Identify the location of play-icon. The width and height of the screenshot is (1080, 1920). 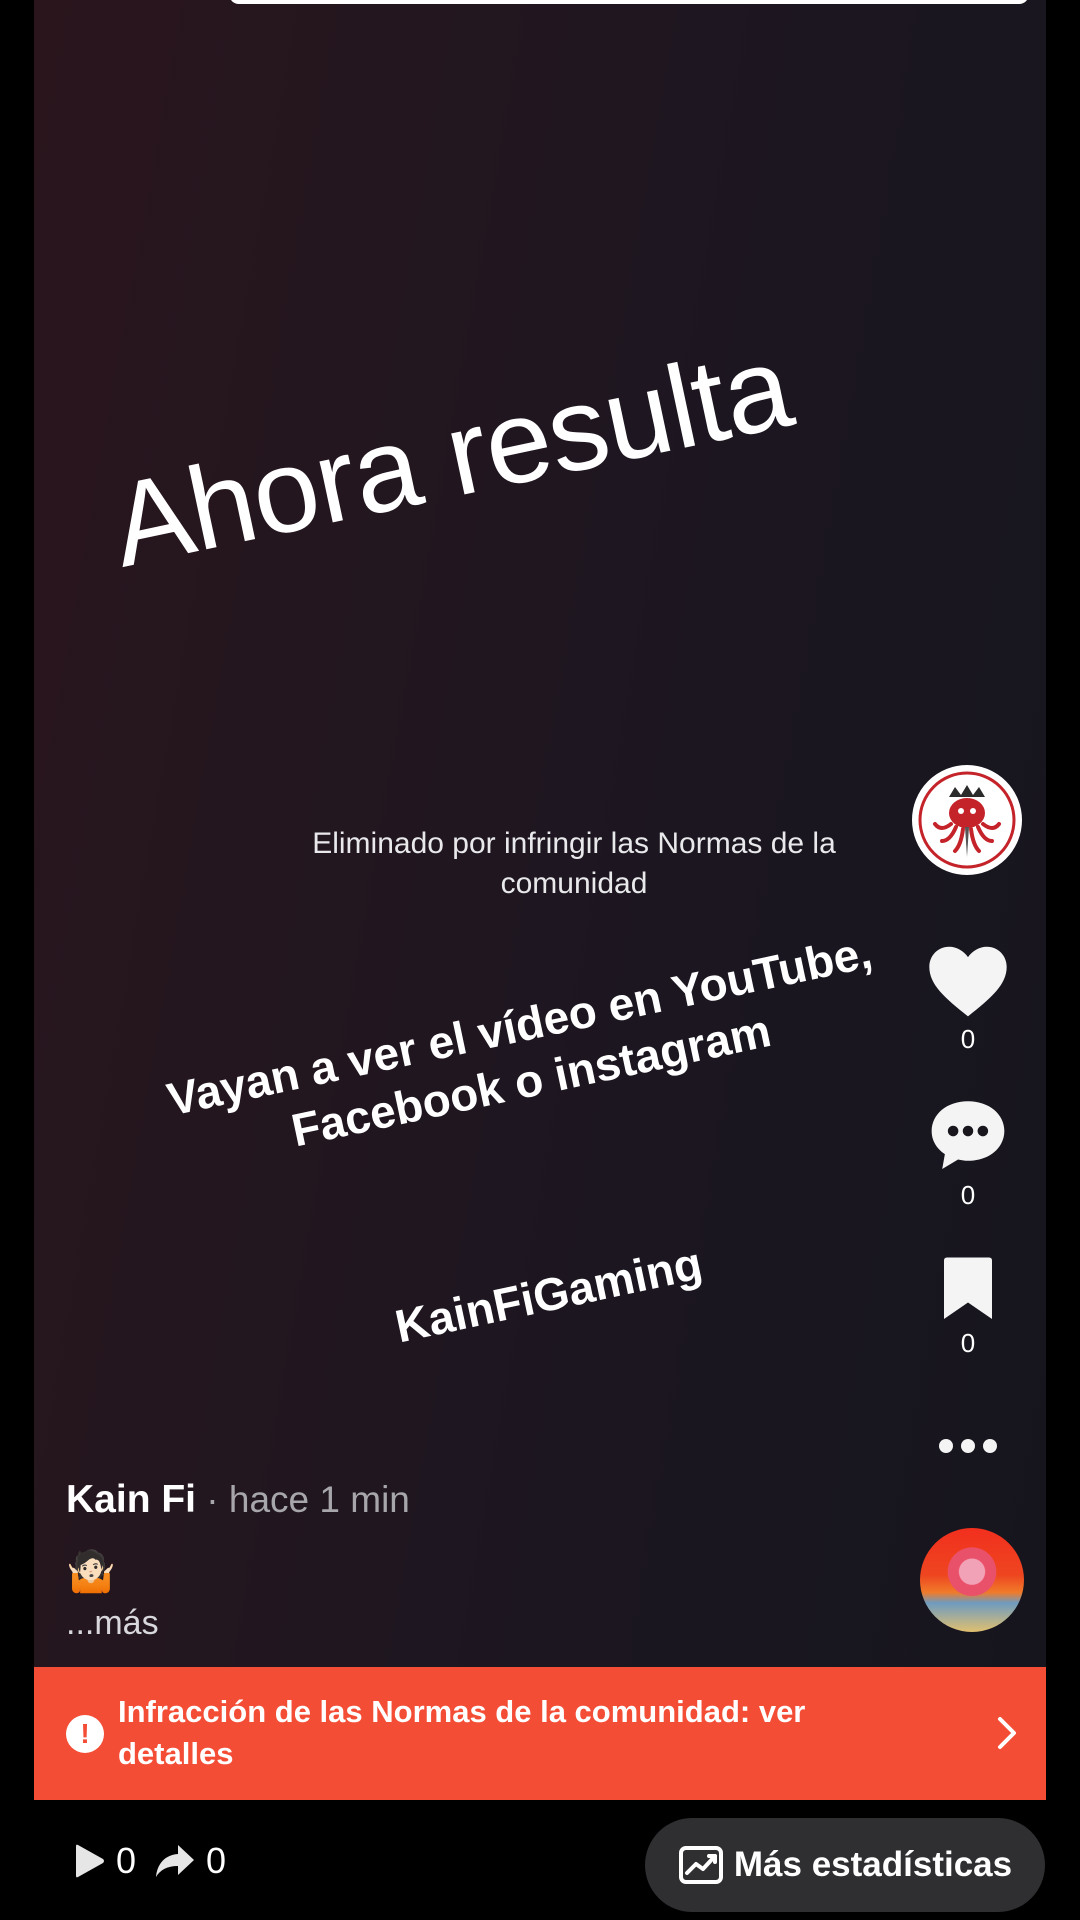
(90, 1861).